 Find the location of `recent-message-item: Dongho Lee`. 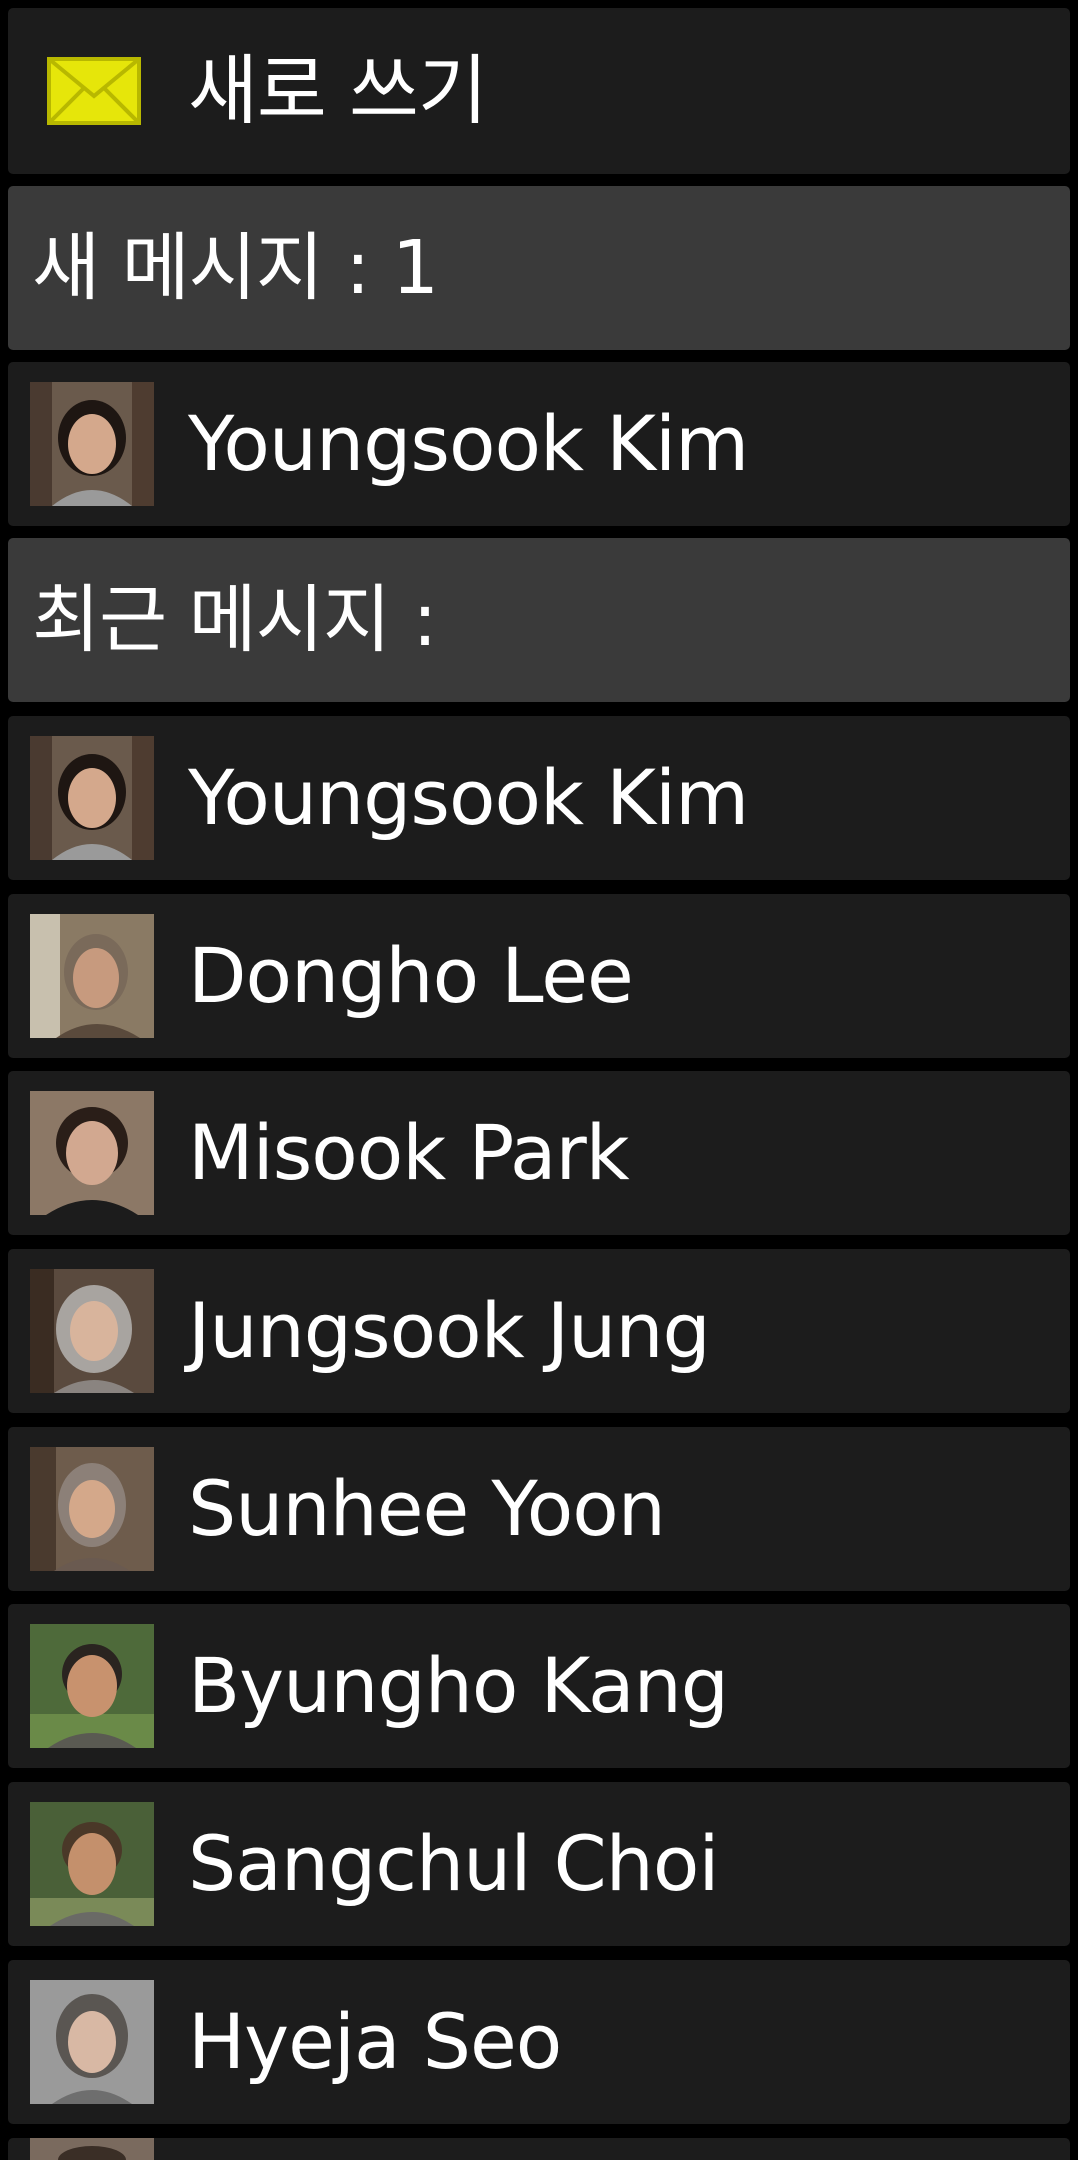

recent-message-item: Dongho Lee is located at coordinates (539, 976).